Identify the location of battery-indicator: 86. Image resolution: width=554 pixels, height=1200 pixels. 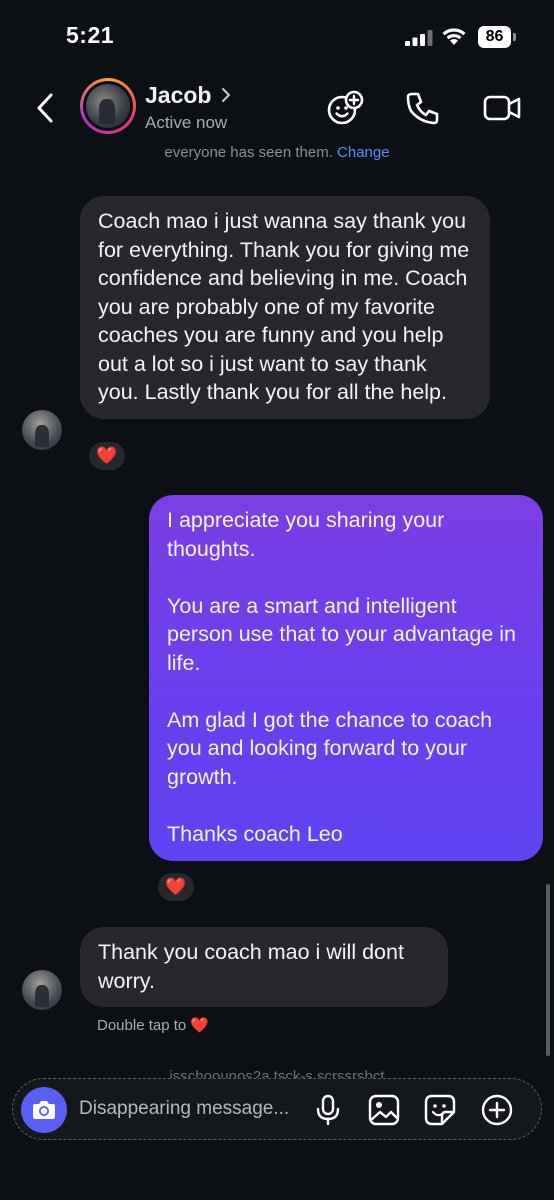
(498, 37).